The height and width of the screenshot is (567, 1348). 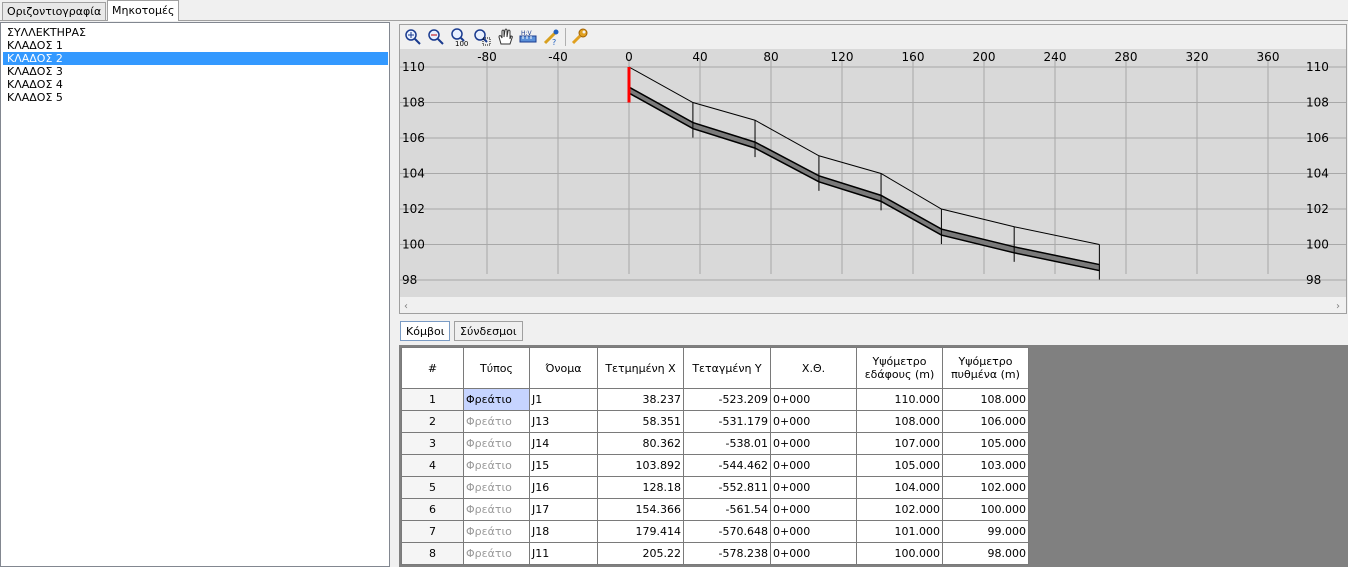 What do you see at coordinates (899, 531) in the screenshot?
I see `table-cell: 101.000` at bounding box center [899, 531].